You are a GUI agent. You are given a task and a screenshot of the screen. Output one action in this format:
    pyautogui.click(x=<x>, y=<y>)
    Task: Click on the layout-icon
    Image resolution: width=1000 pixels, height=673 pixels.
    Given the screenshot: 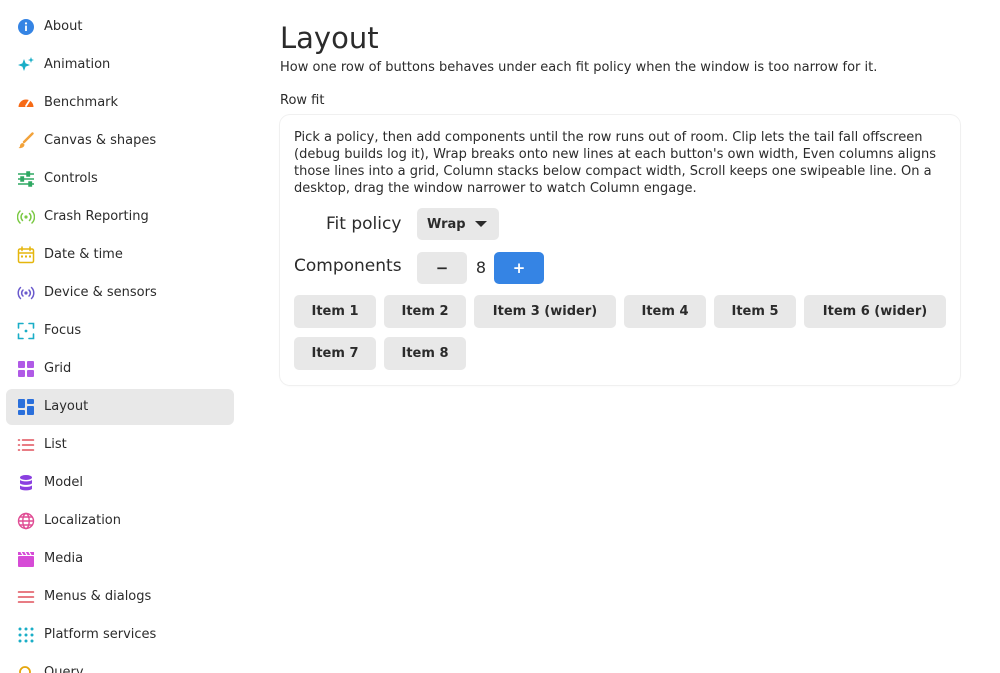 What is the action you would take?
    pyautogui.click(x=26, y=407)
    